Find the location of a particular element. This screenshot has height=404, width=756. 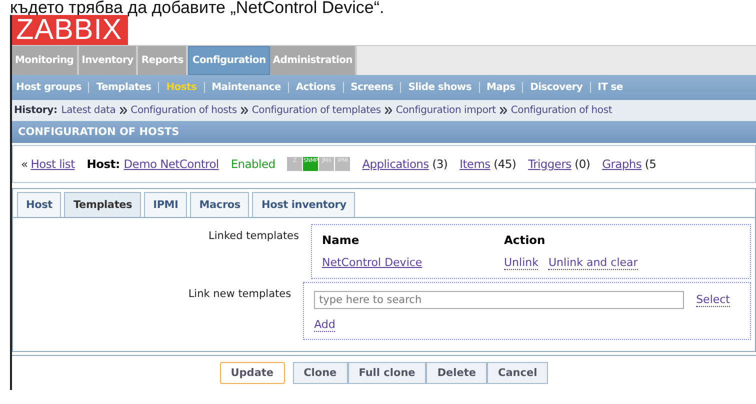

host-list-link: Host list is located at coordinates (52, 164).